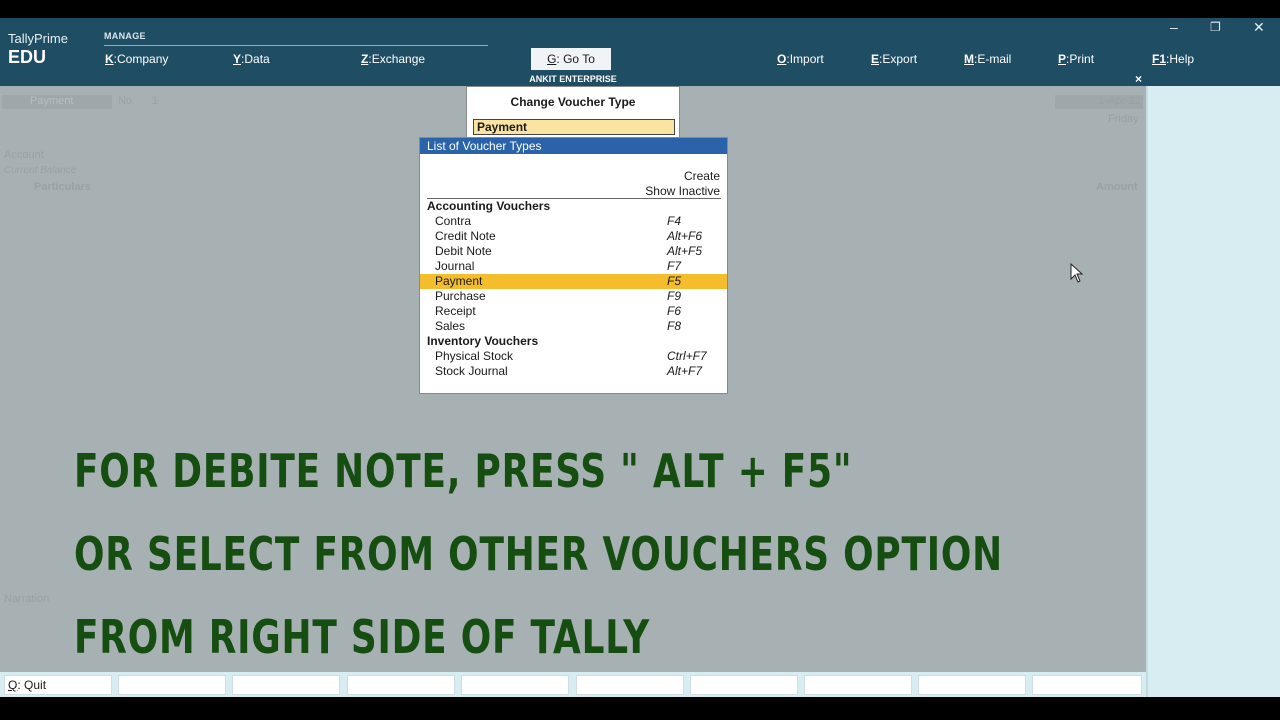  What do you see at coordinates (1076, 59) in the screenshot?
I see `menu-print: P:Print` at bounding box center [1076, 59].